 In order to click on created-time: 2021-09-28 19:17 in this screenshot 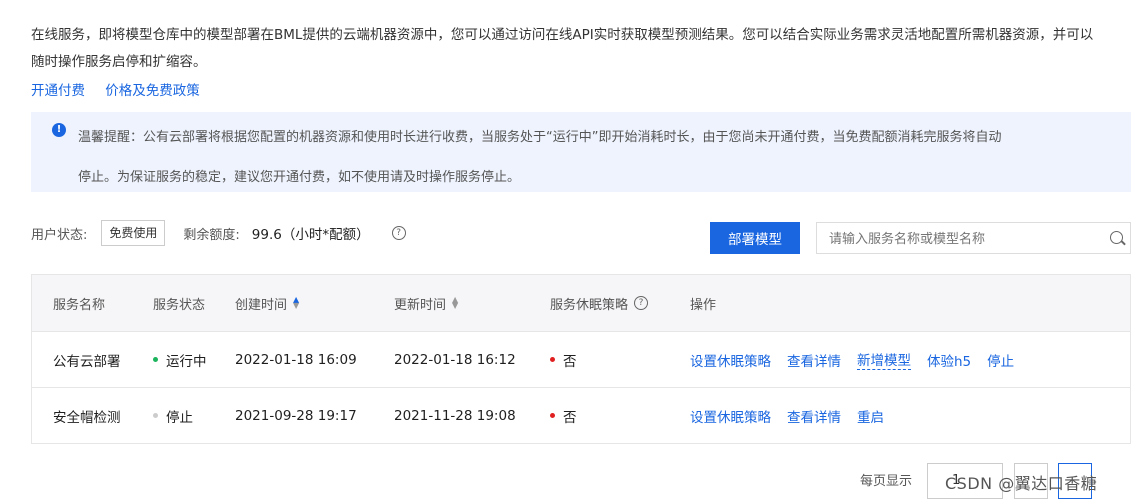, I will do `click(296, 415)`.